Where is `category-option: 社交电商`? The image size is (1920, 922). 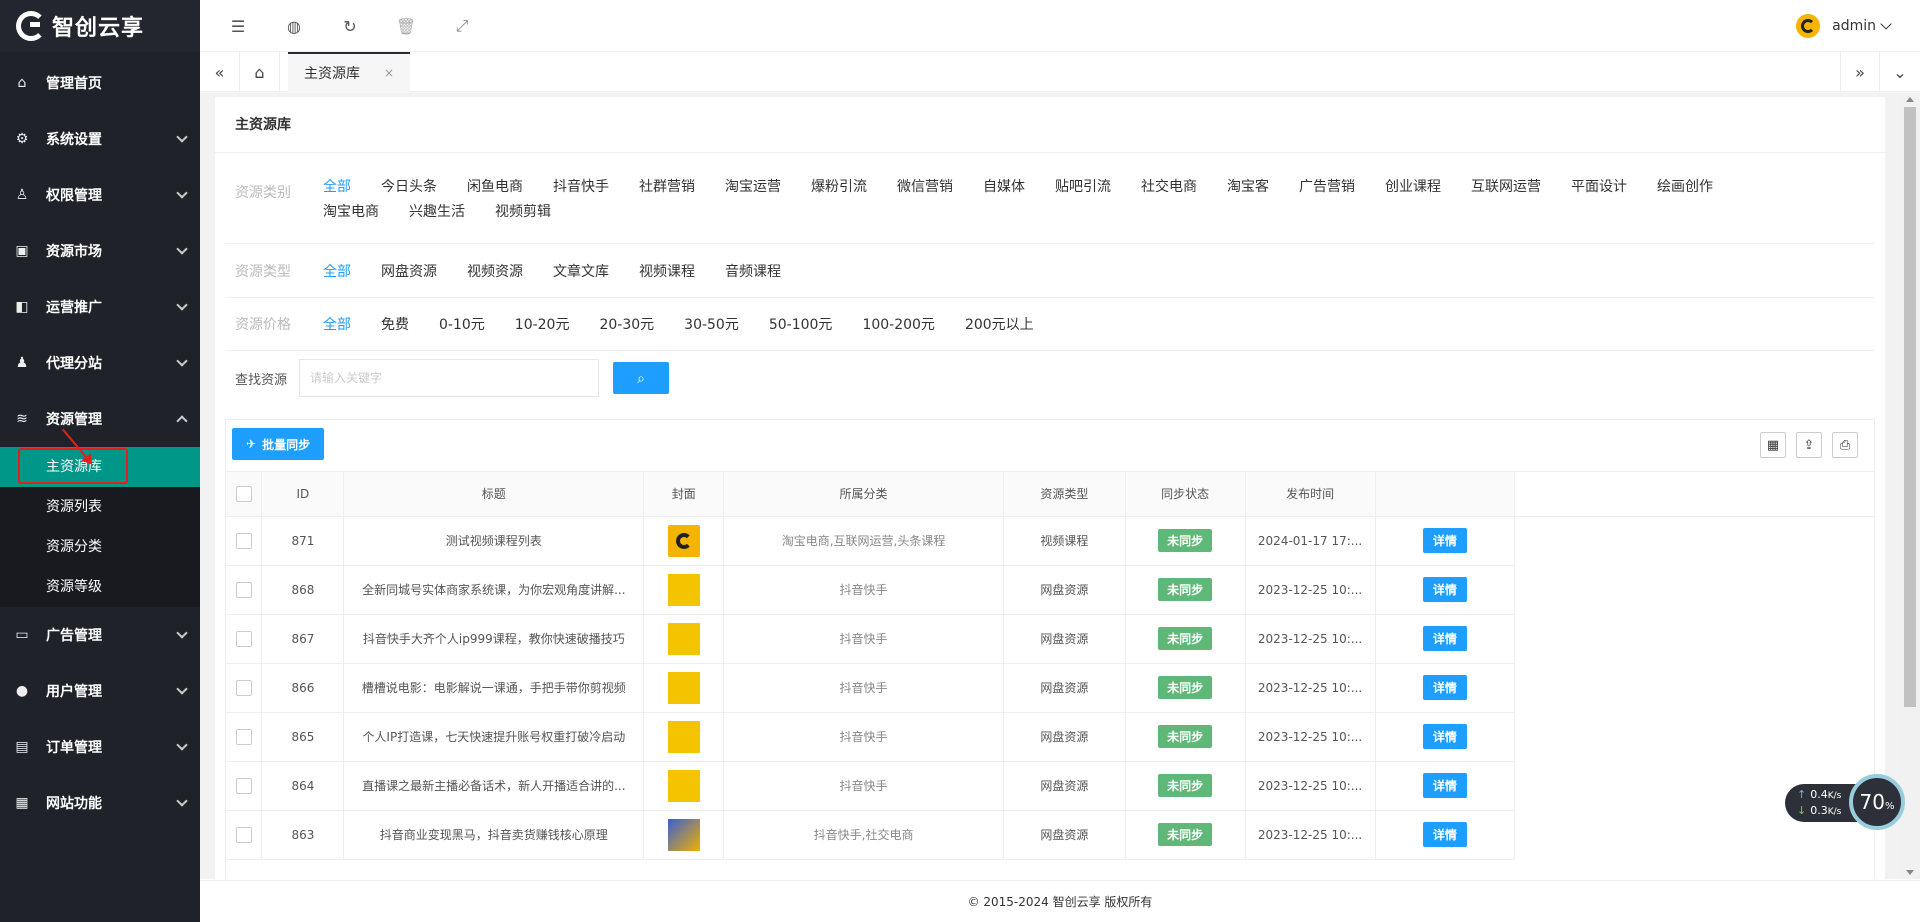
category-option: 社交电商 is located at coordinates (1169, 187).